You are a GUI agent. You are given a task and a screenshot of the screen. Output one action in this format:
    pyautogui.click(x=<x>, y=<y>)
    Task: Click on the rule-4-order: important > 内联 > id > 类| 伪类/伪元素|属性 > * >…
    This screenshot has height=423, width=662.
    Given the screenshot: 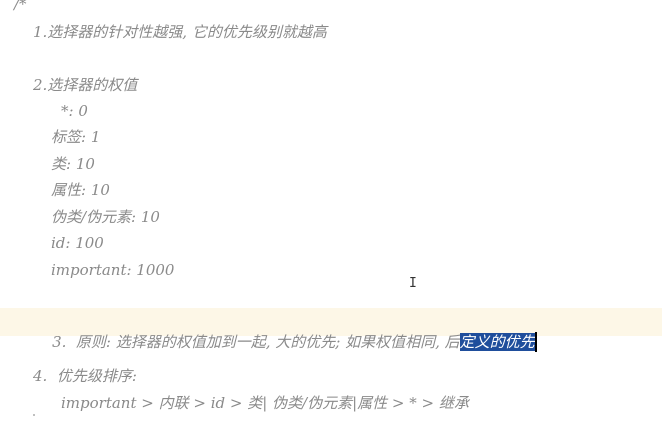 What is the action you would take?
    pyautogui.click(x=265, y=403)
    